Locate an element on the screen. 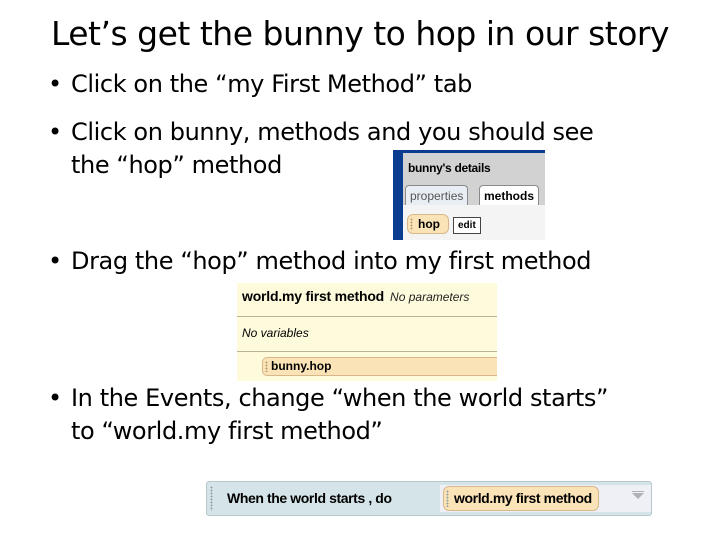 Image resolution: width=720 pixels, height=540 pixels. bullet-text: to “world.my first method” is located at coordinates (227, 431).